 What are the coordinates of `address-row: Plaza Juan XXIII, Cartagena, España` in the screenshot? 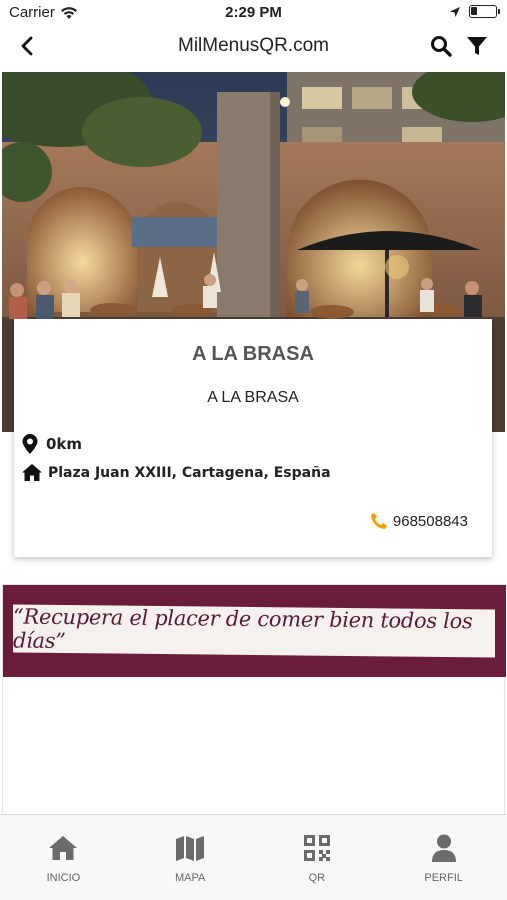 It's located at (176, 472).